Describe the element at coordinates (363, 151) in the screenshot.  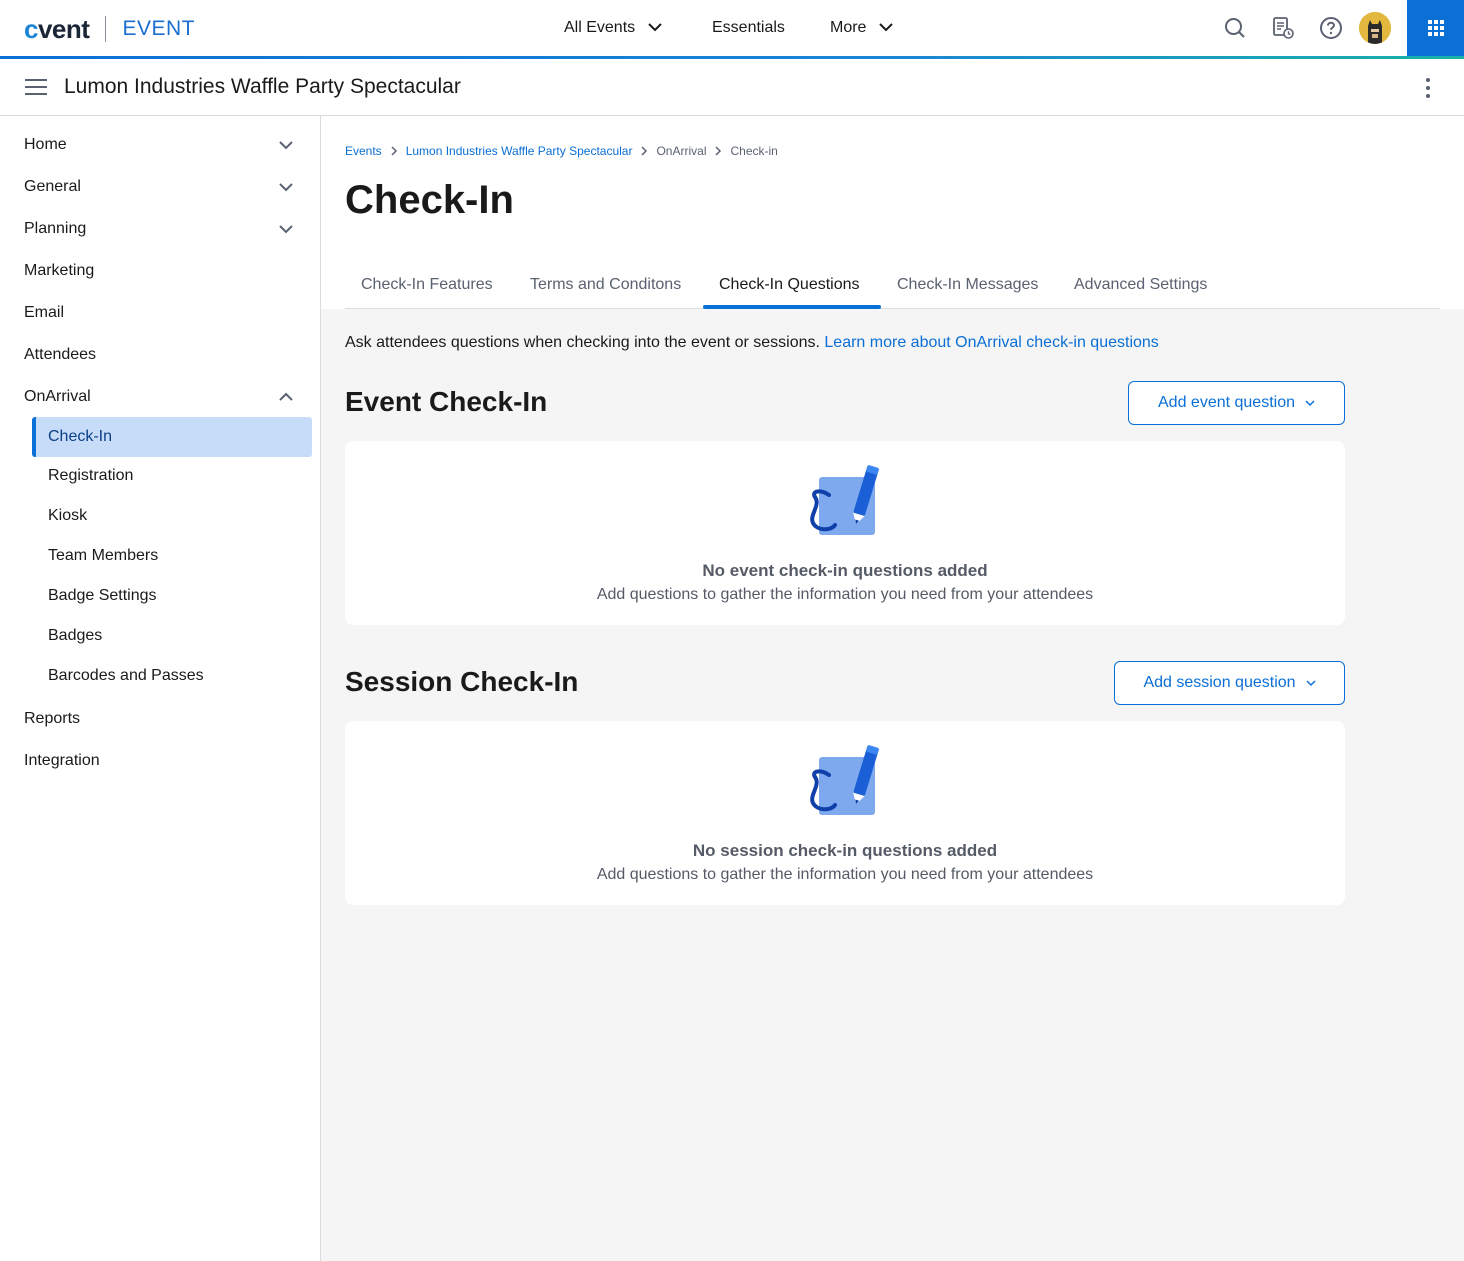
I see `breadcrumb-events: Events` at that location.